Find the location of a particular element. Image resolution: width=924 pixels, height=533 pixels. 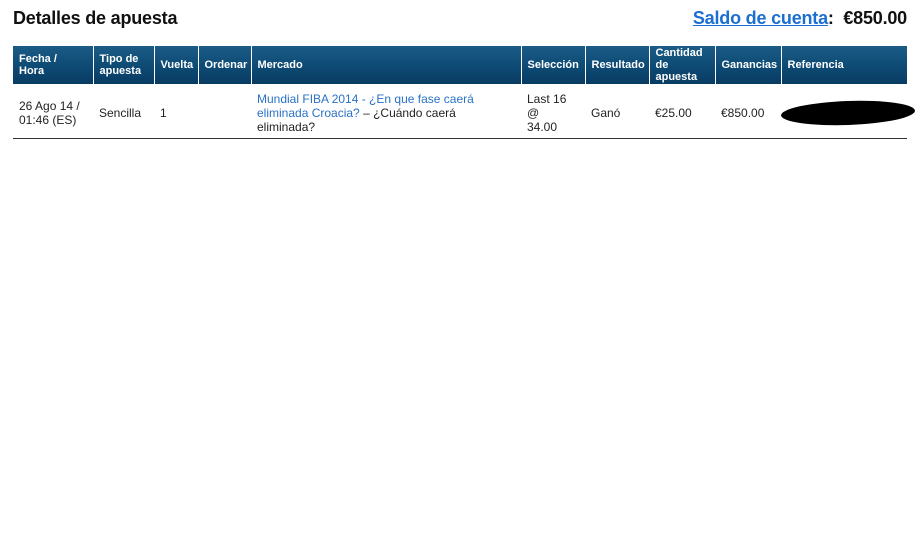

header-vuelta: Vuelta is located at coordinates (176, 65).